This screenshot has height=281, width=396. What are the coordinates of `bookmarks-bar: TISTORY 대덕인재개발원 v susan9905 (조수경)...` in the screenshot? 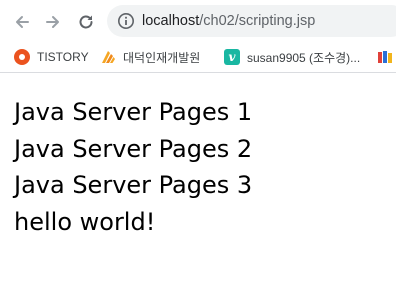 It's located at (198, 57).